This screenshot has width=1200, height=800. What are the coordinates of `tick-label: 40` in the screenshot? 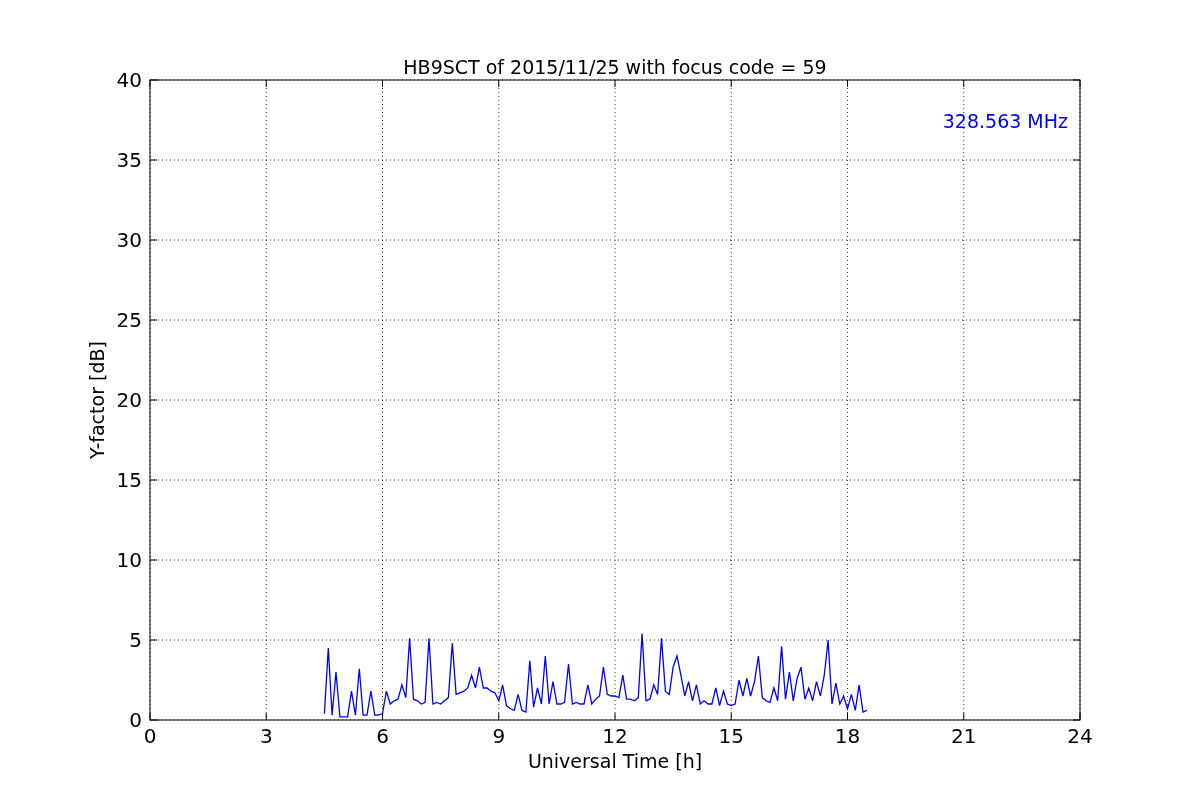 It's located at (129, 80).